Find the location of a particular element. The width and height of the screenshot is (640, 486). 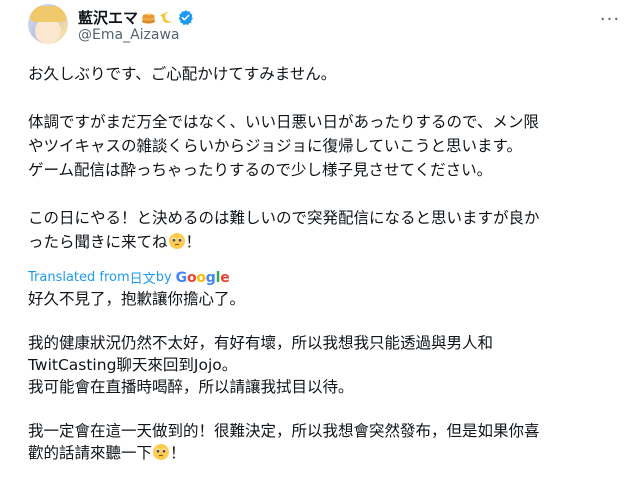

translated-line-text: ！ is located at coordinates (178, 453).